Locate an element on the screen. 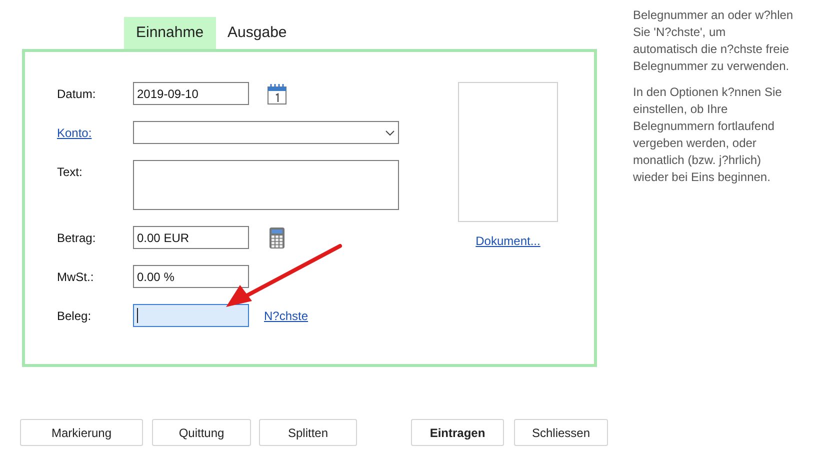 This screenshot has width=830, height=459. field-label: Betrag: is located at coordinates (77, 238).